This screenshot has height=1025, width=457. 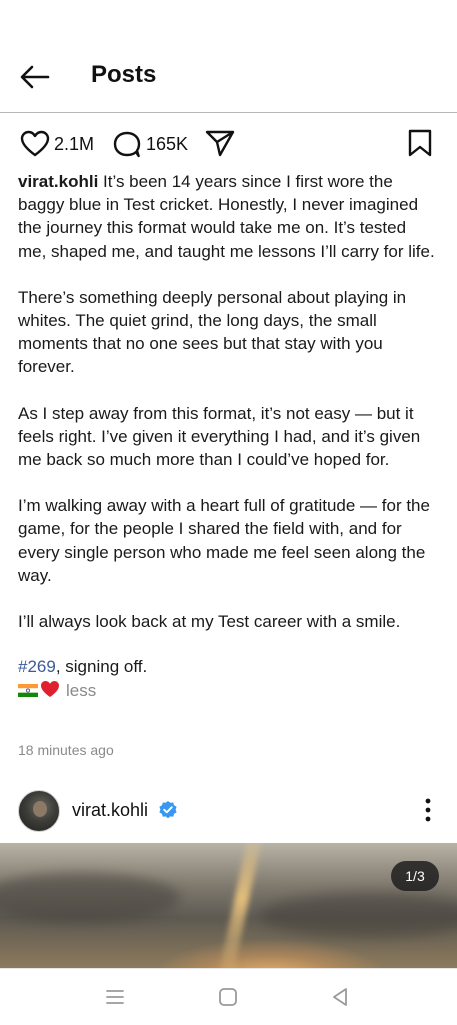 What do you see at coordinates (37, 666) in the screenshot?
I see `hashtag-link: #269` at bounding box center [37, 666].